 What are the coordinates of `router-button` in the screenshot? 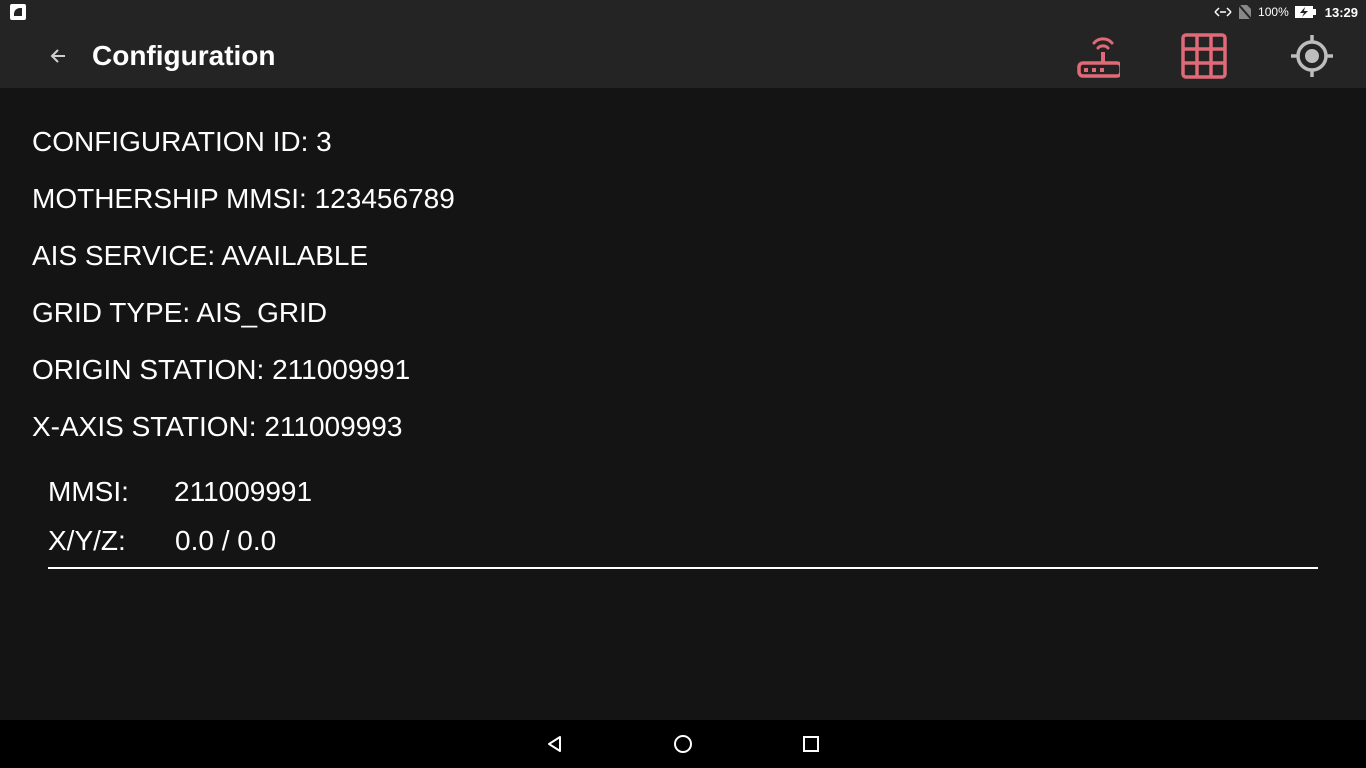 It's located at (1096, 56).